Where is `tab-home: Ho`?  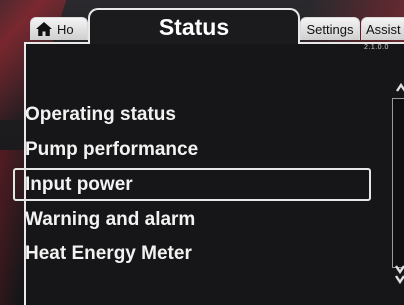
tab-home: Ho is located at coordinates (59, 28).